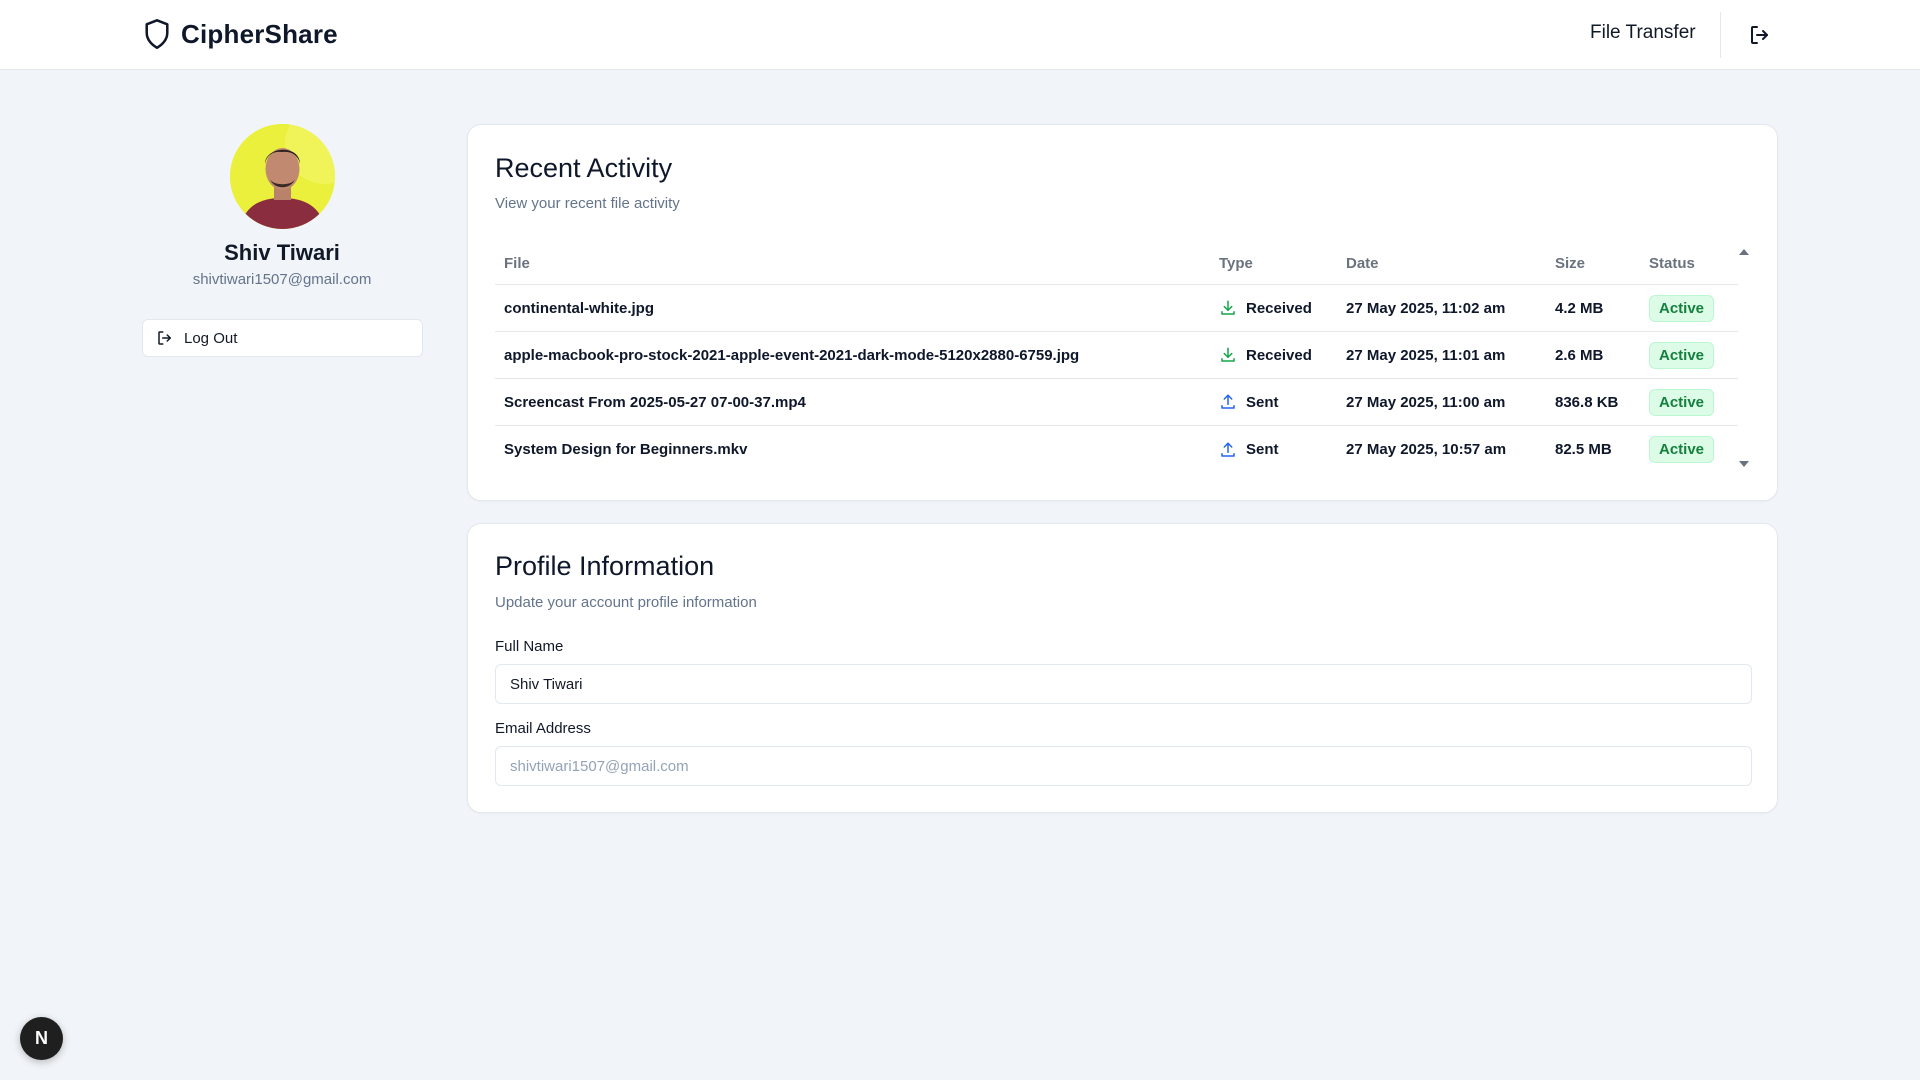 Image resolution: width=1920 pixels, height=1080 pixels. I want to click on full-name-input, so click(1123, 684).